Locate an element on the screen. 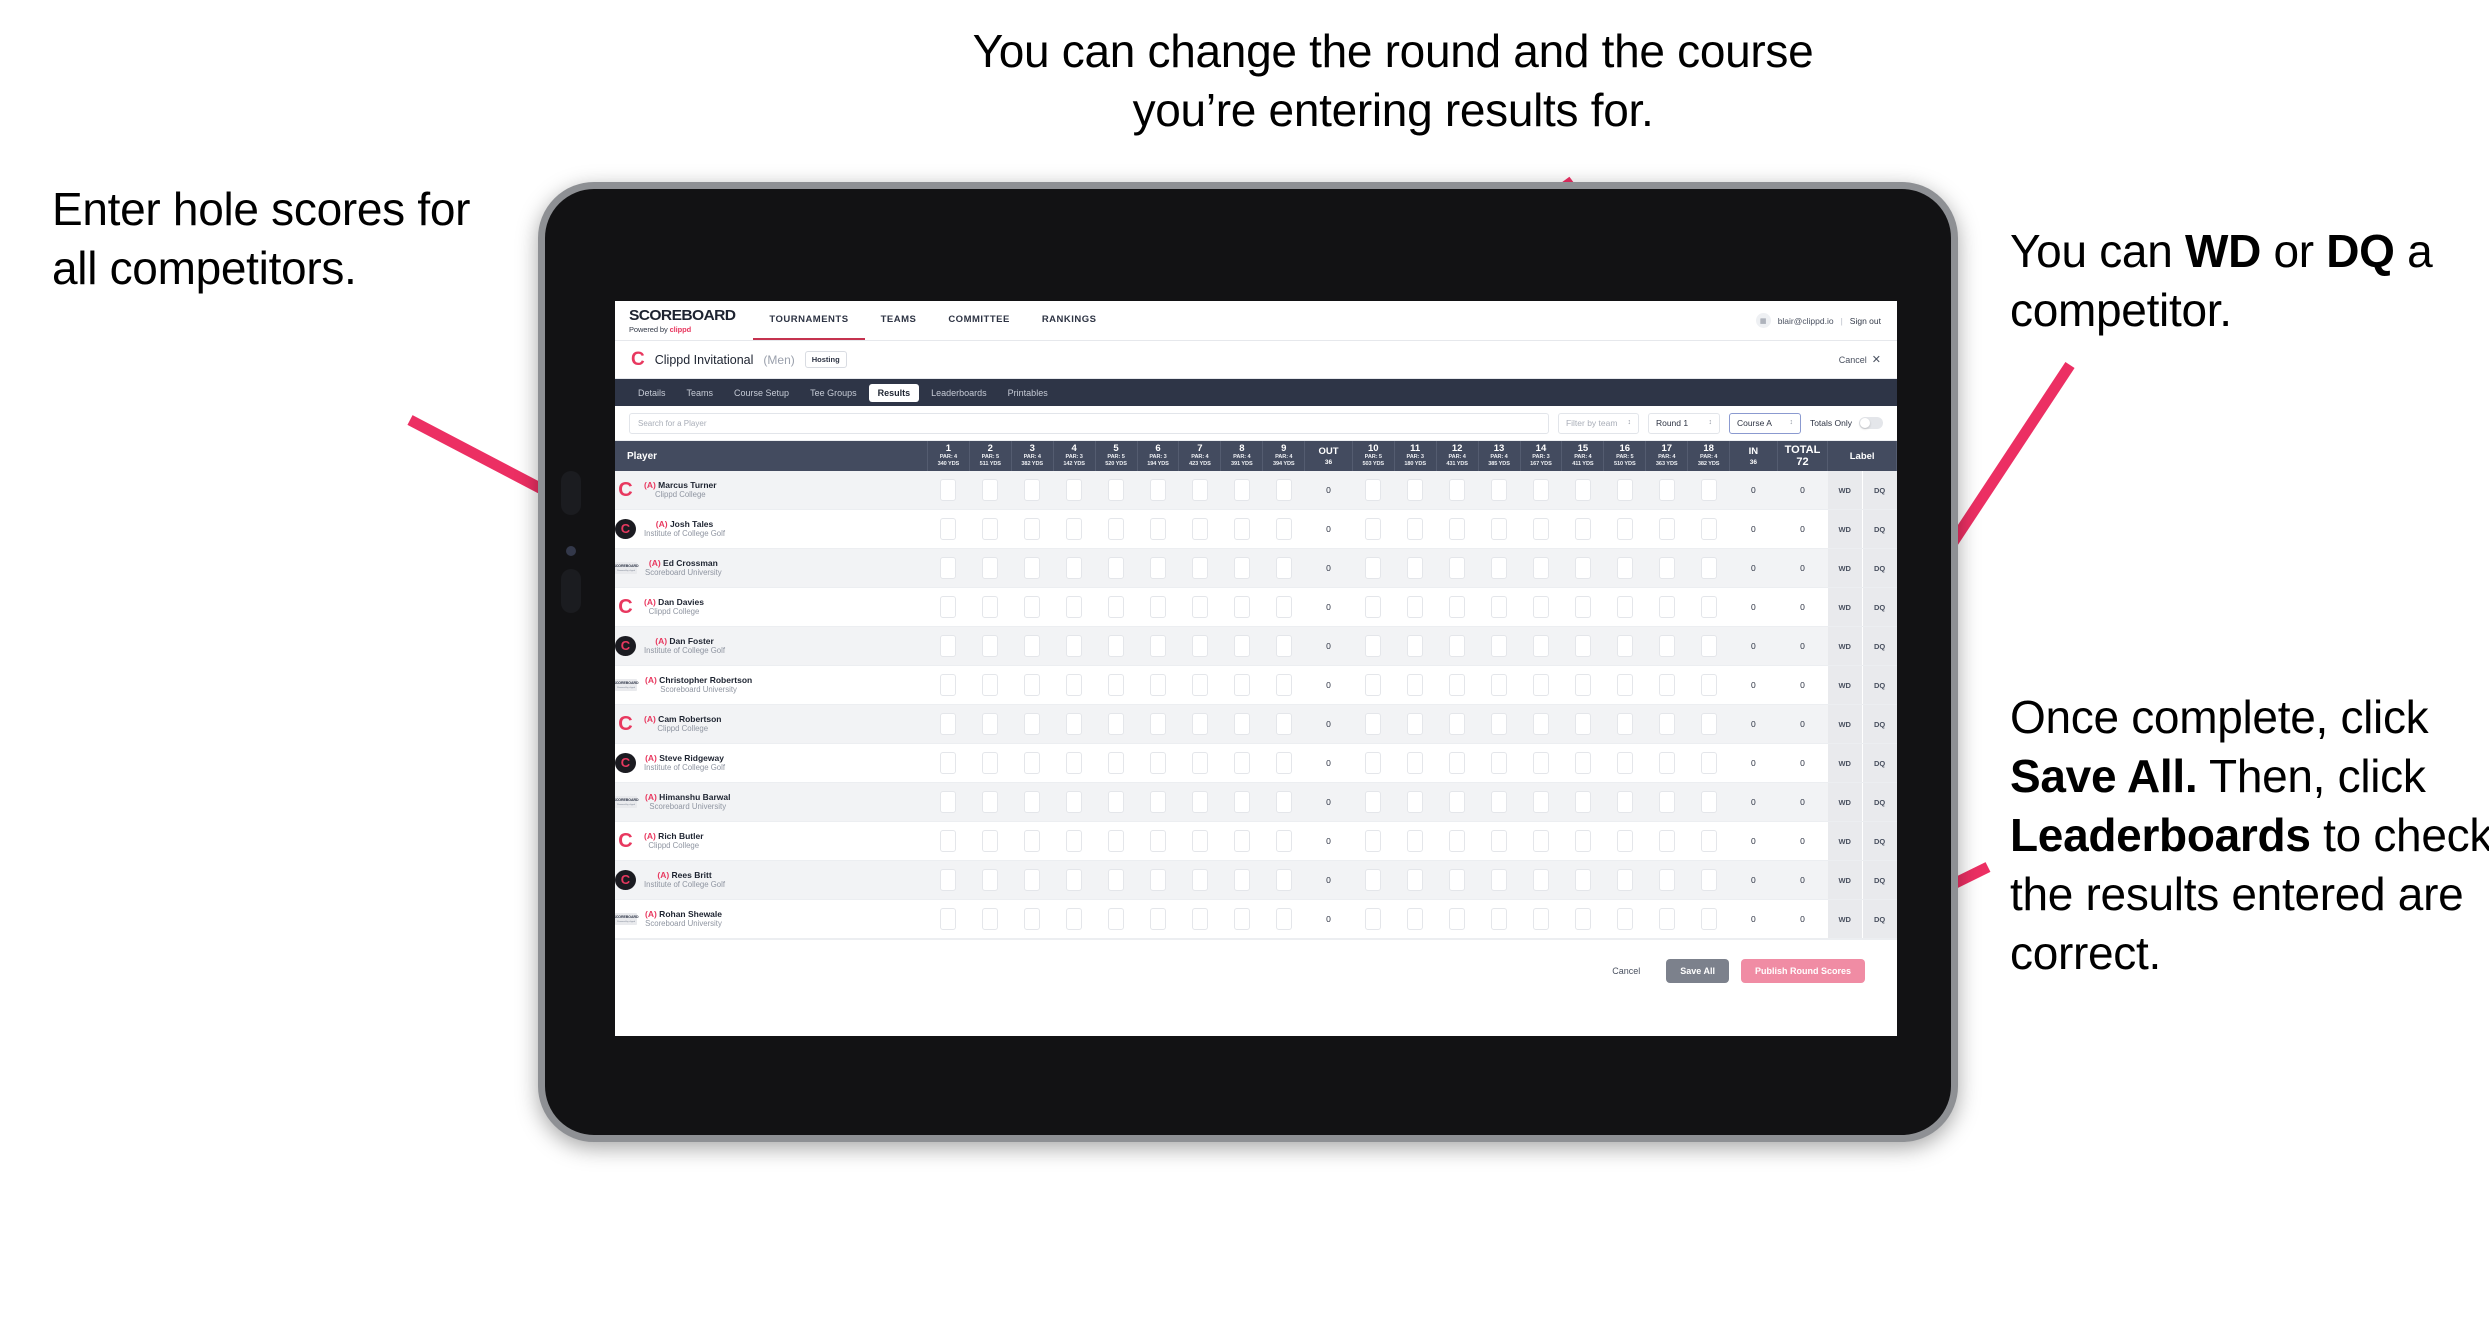 The height and width of the screenshot is (1339, 2489). cancel-button: Cancel is located at coordinates (1626, 971).